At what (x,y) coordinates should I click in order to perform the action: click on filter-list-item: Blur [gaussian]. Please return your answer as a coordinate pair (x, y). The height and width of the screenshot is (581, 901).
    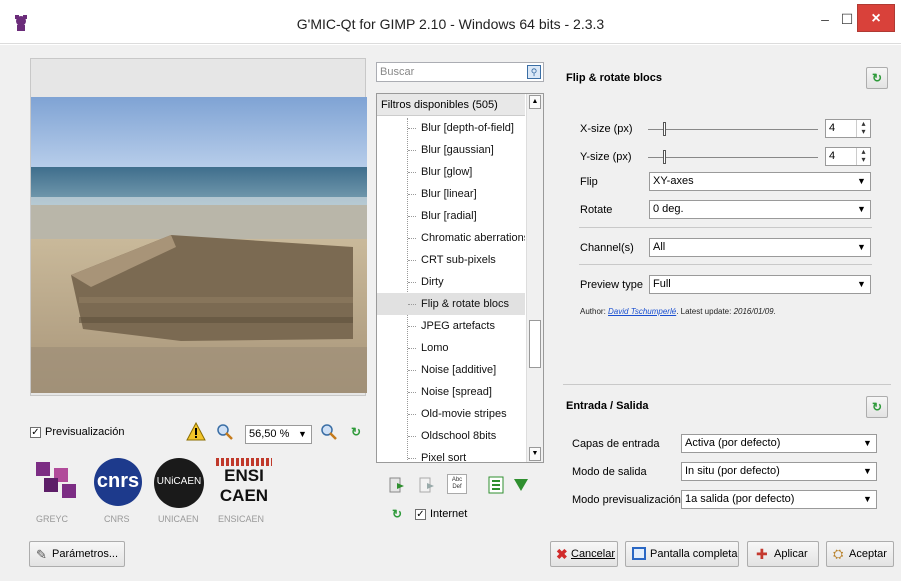
    Looking at the image, I should click on (451, 150).